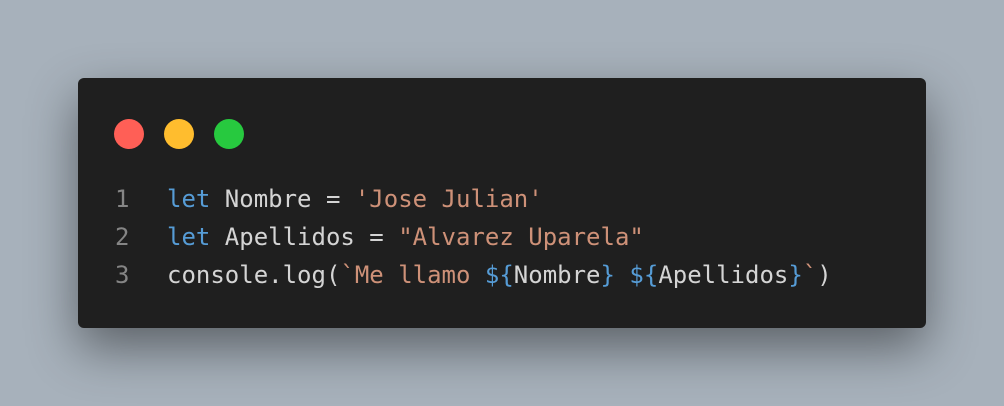 This screenshot has height=406, width=1004. Describe the element at coordinates (723, 275) in the screenshot. I see `variable-token: Apellidos` at that location.